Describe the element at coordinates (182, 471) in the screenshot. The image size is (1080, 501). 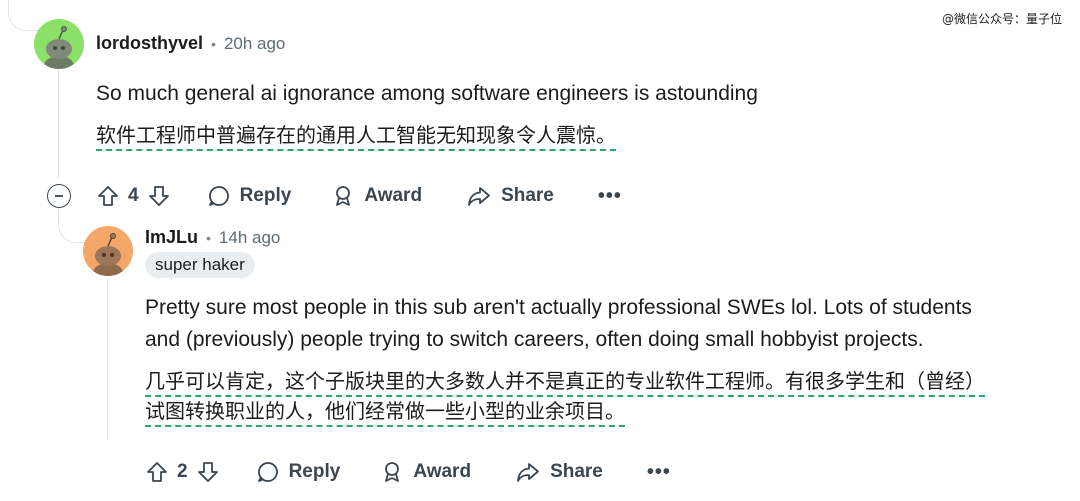
I see `vote-count: 2` at that location.